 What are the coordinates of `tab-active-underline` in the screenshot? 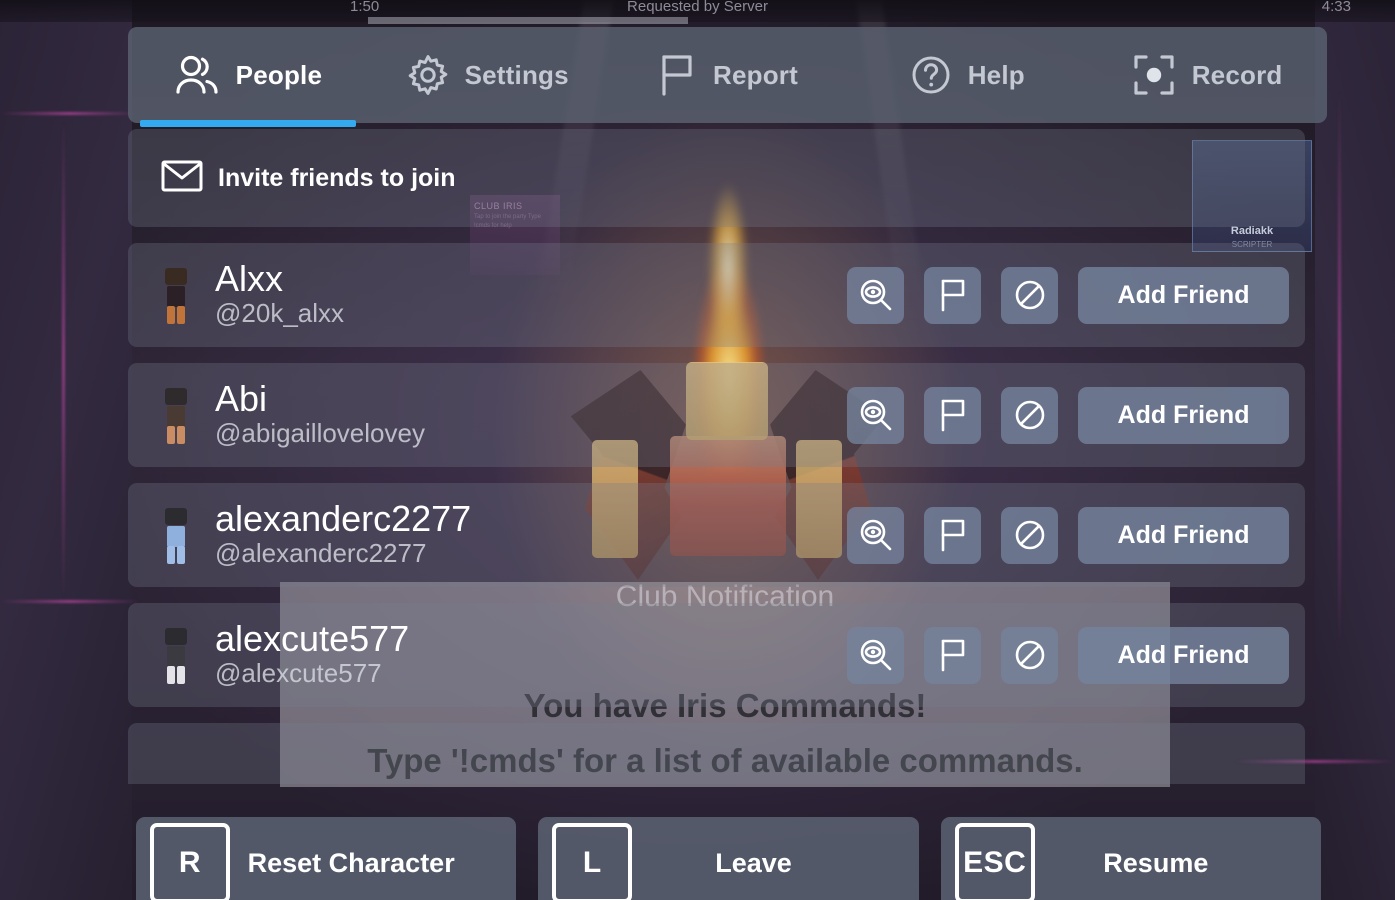 It's located at (248, 123).